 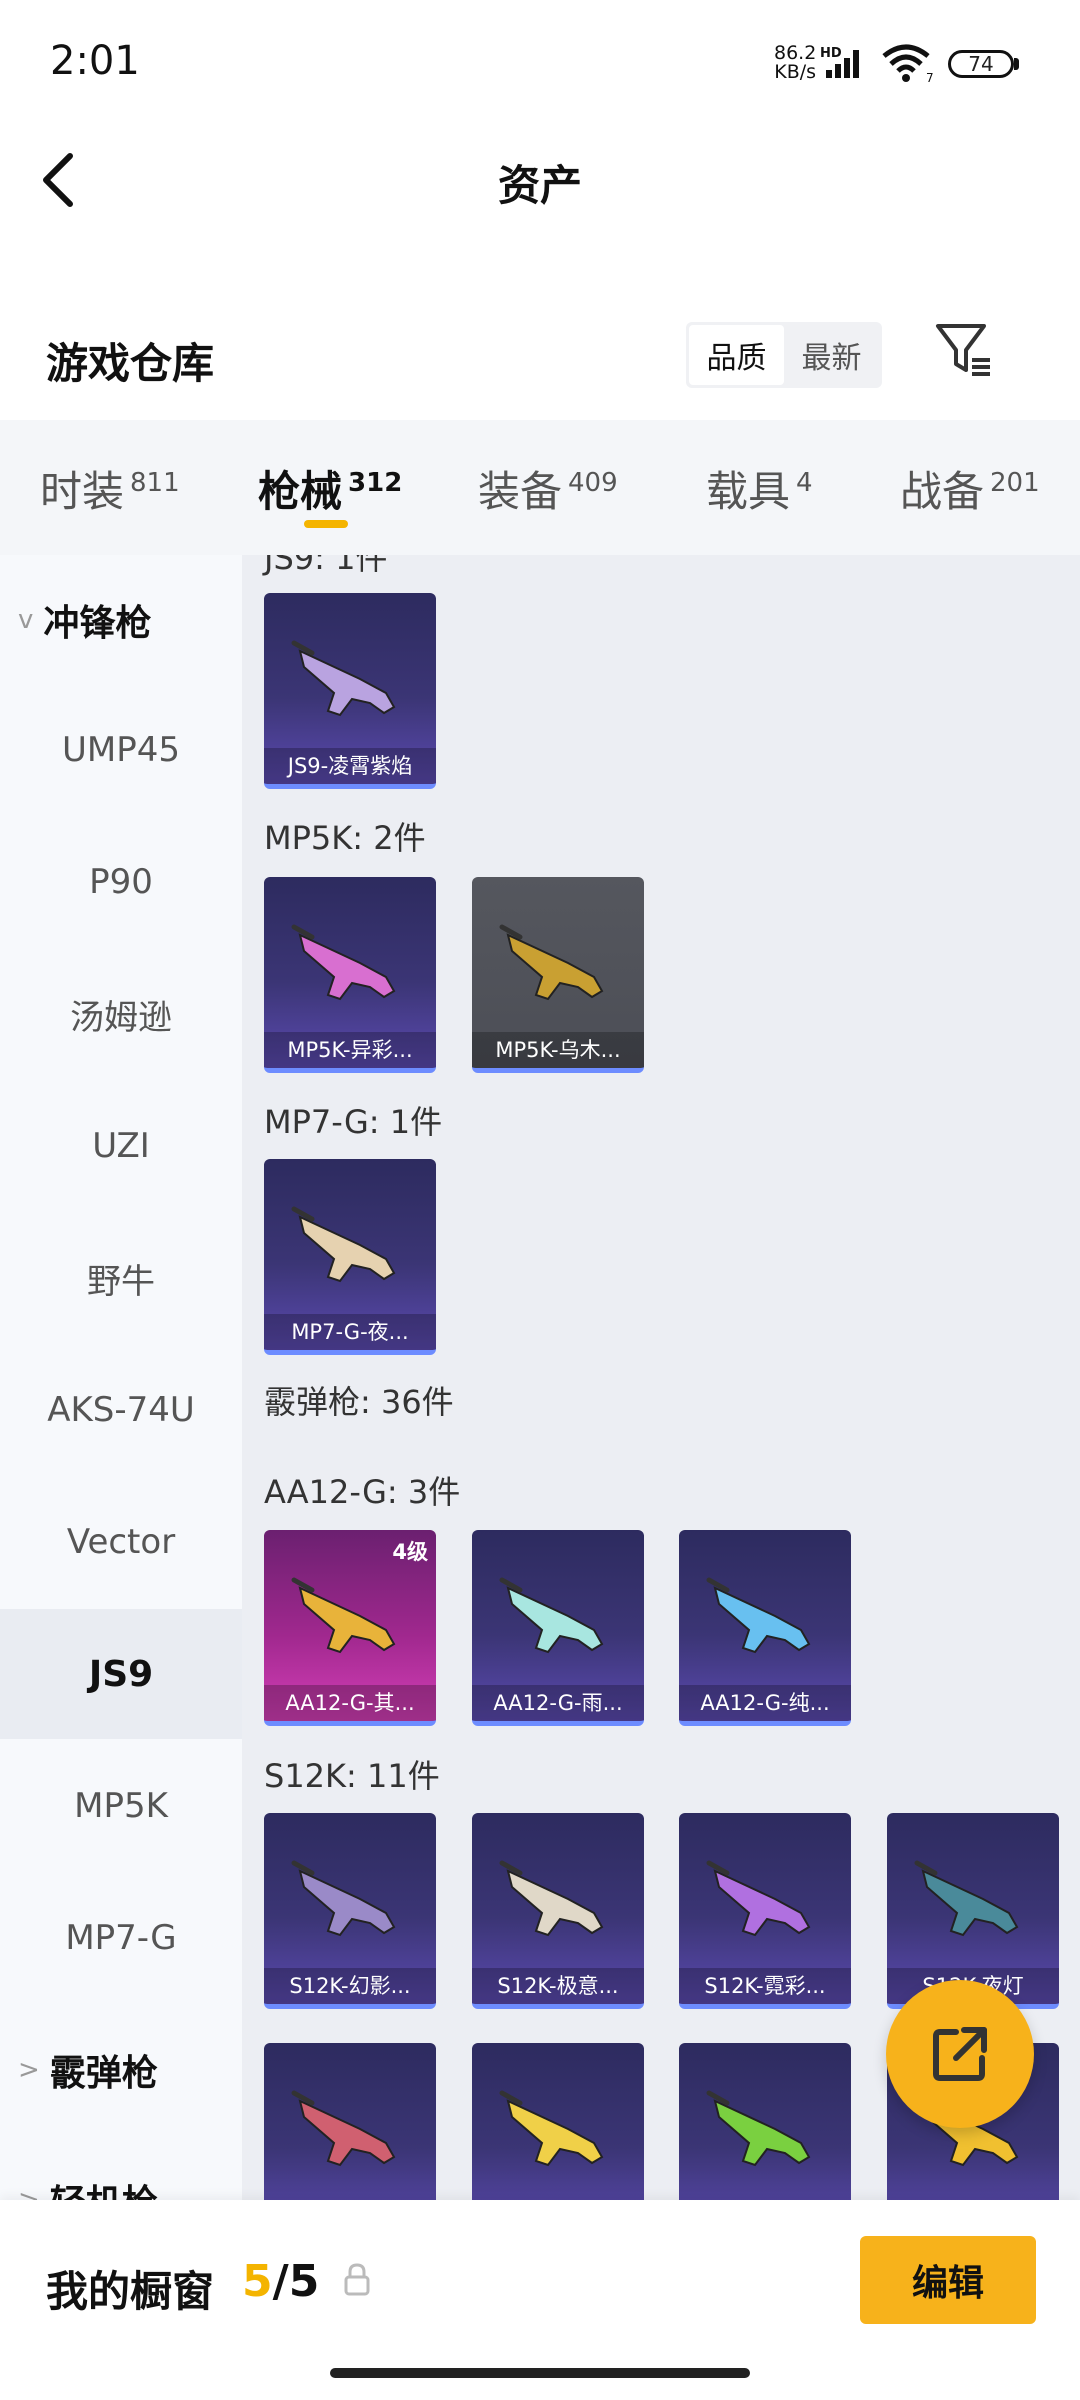 I want to click on battery-icon: 74, so click(x=981, y=64).